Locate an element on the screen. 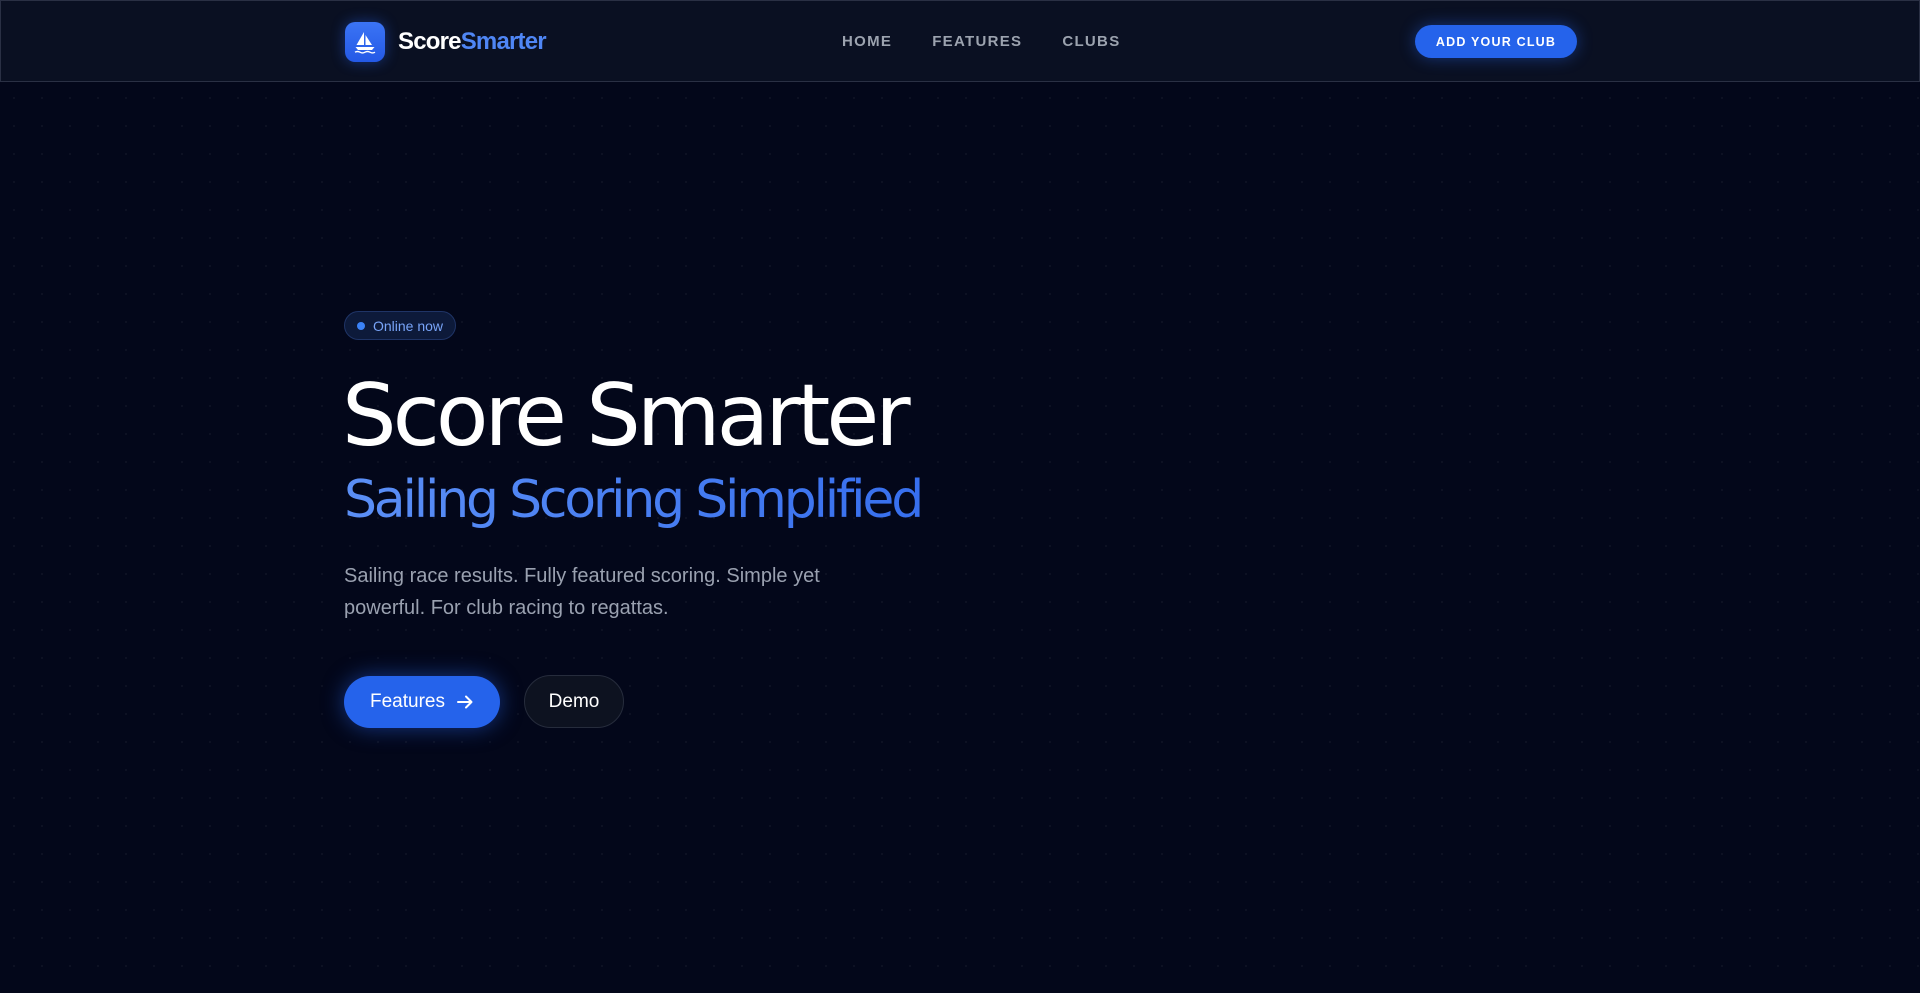 The width and height of the screenshot is (1920, 993). arrow-right-icon is located at coordinates (465, 702).